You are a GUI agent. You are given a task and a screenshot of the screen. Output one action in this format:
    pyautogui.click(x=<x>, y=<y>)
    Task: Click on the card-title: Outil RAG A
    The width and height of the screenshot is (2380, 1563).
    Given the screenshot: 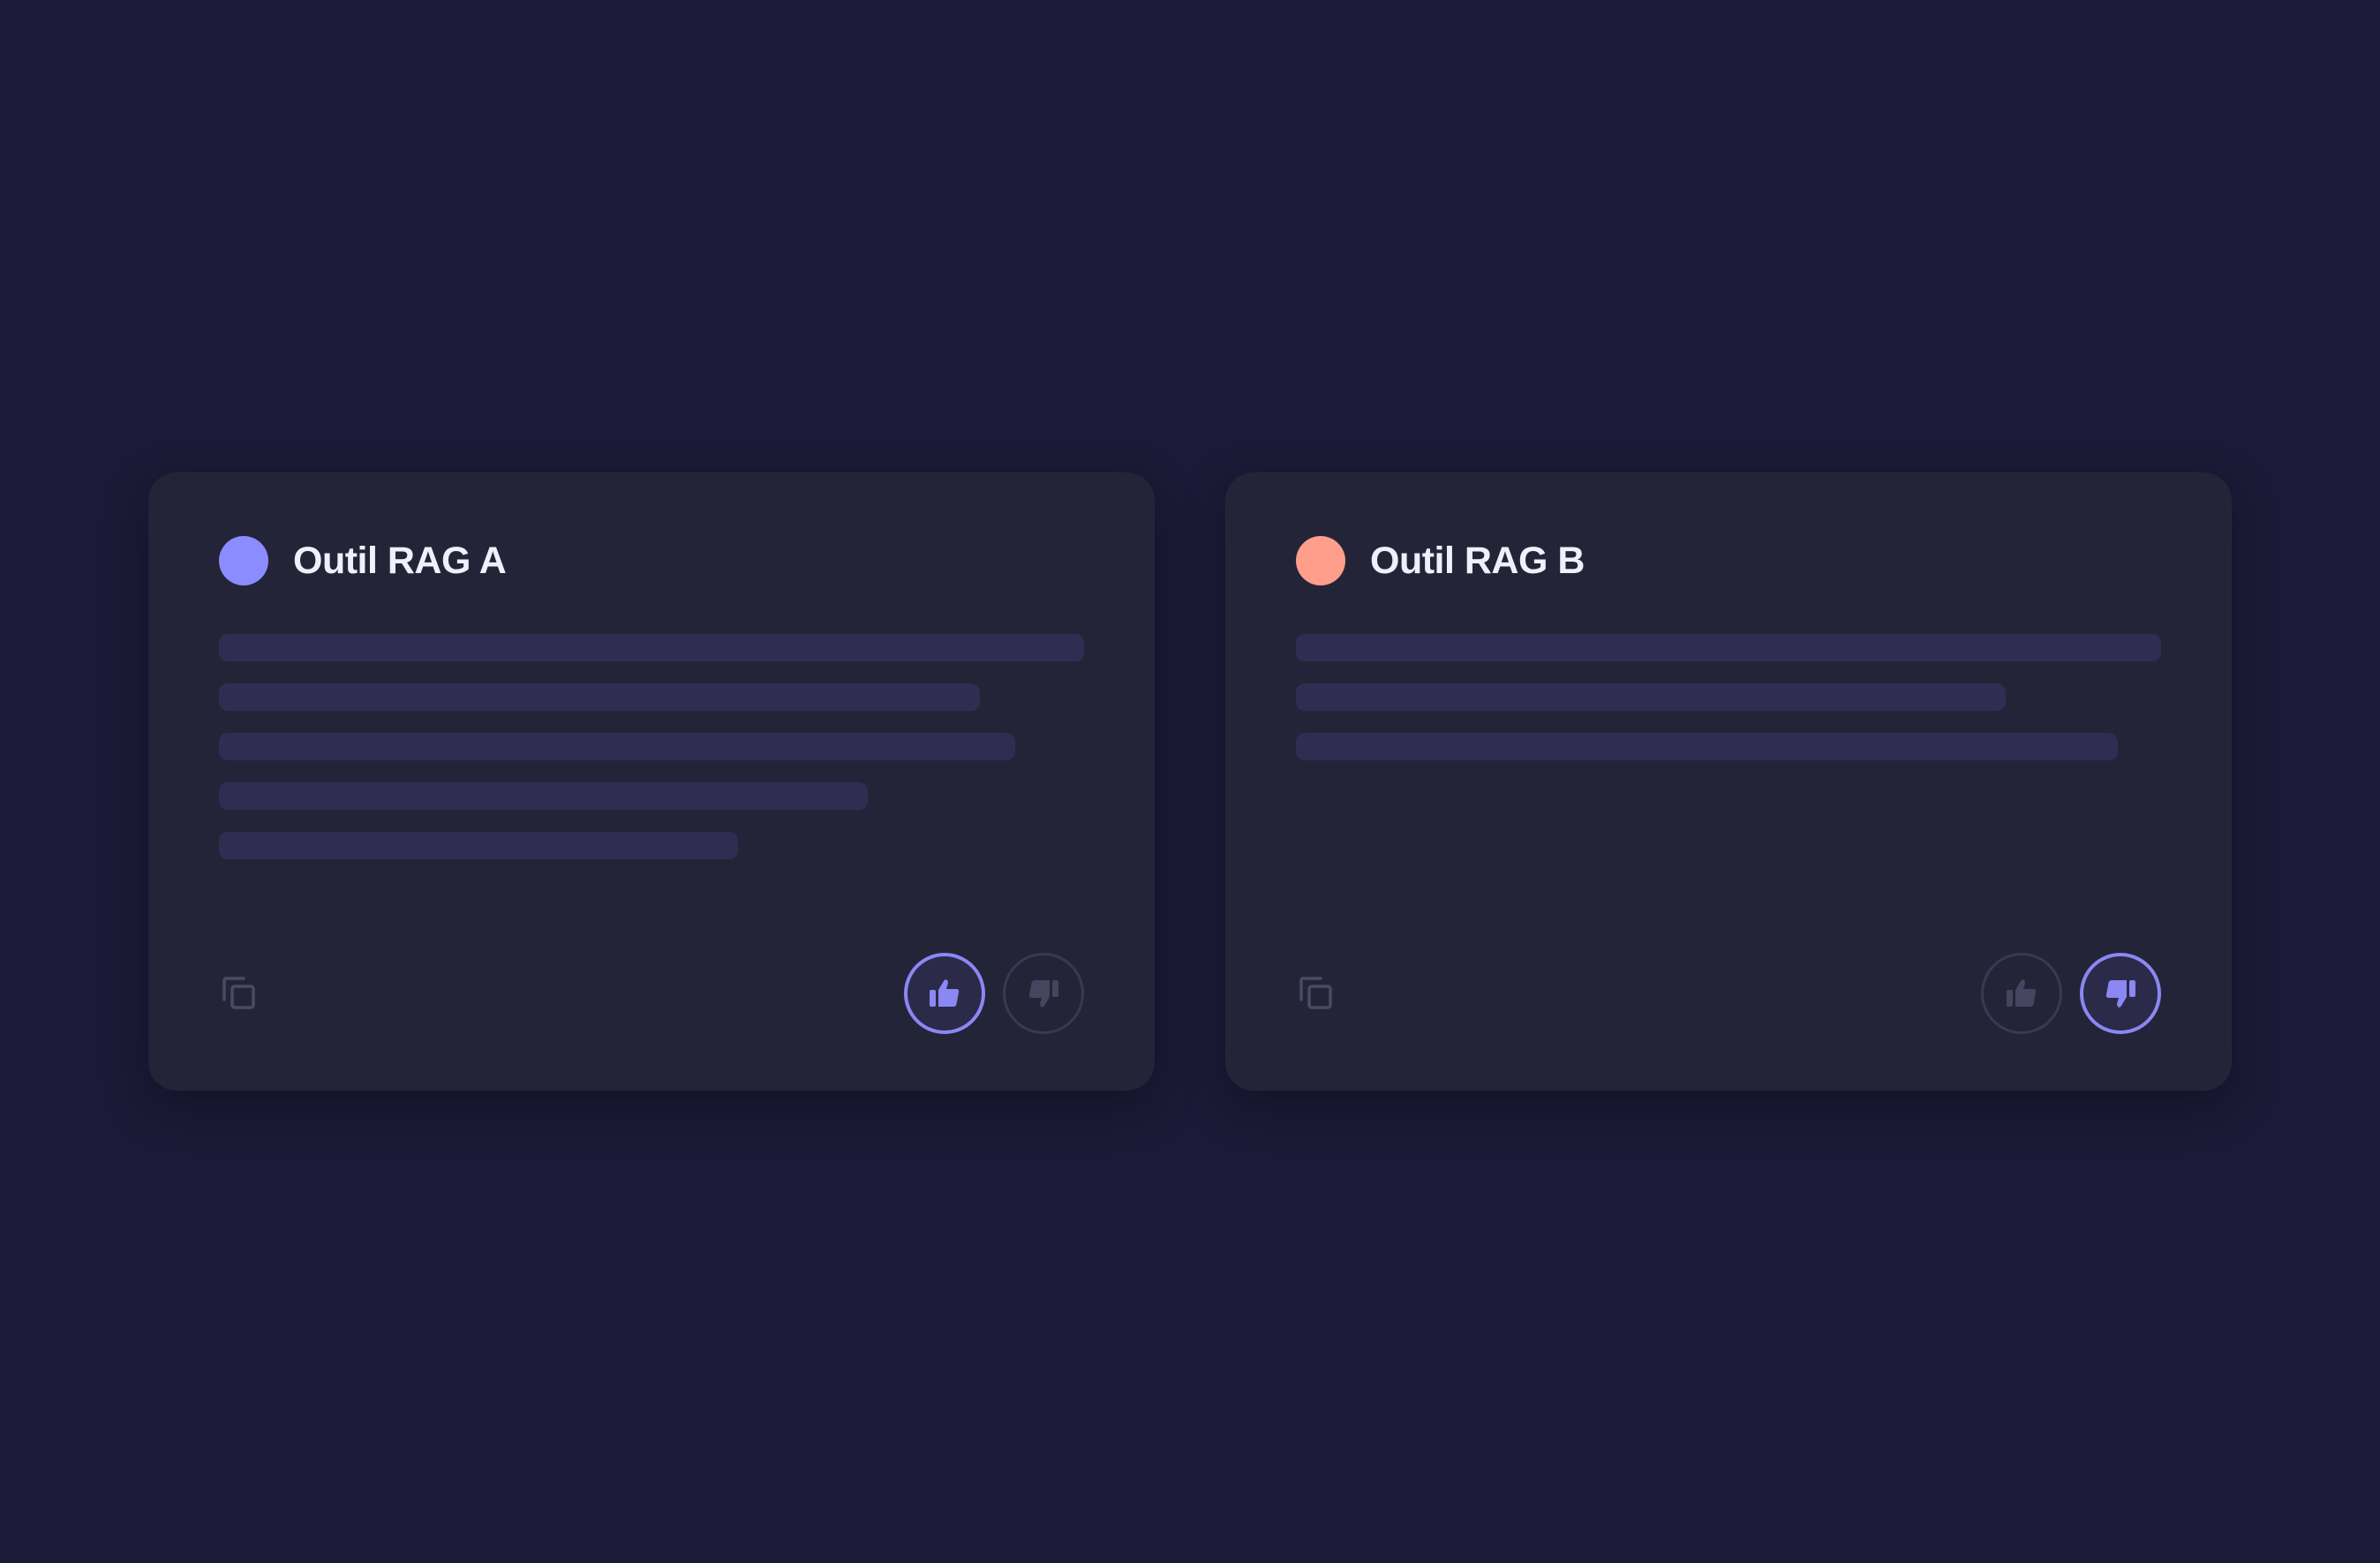 What is the action you would take?
    pyautogui.click(x=400, y=561)
    